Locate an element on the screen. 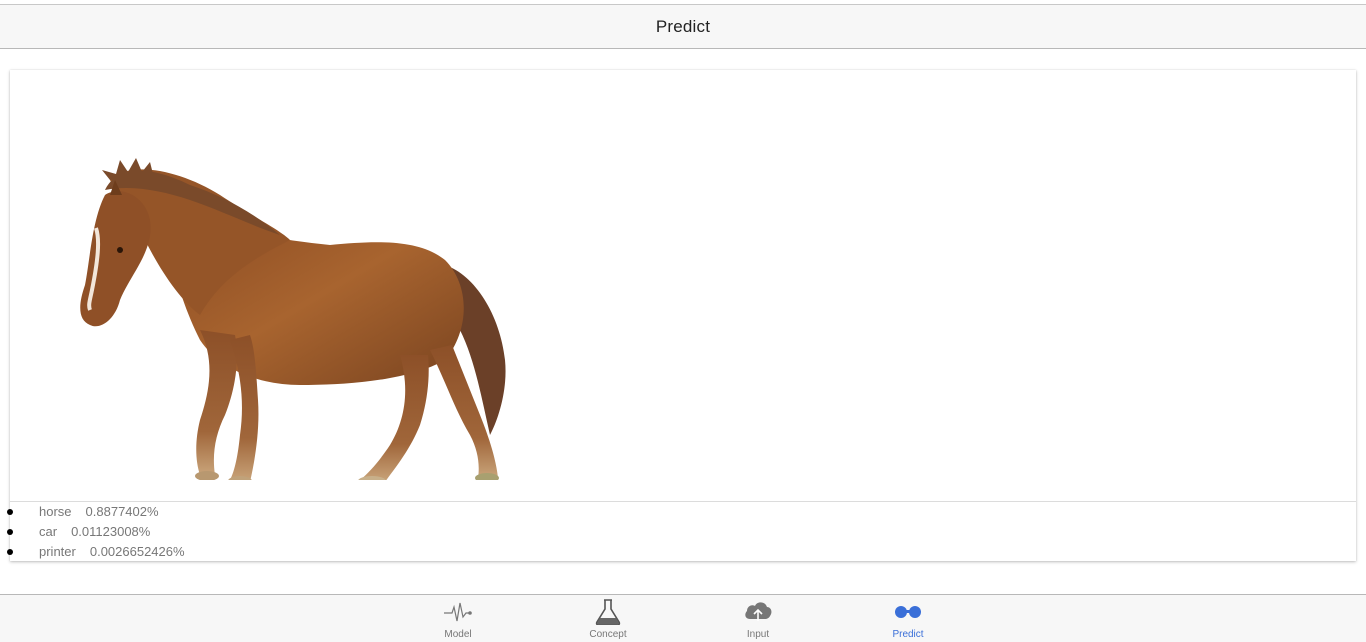  binoculars-icon is located at coordinates (908, 612).